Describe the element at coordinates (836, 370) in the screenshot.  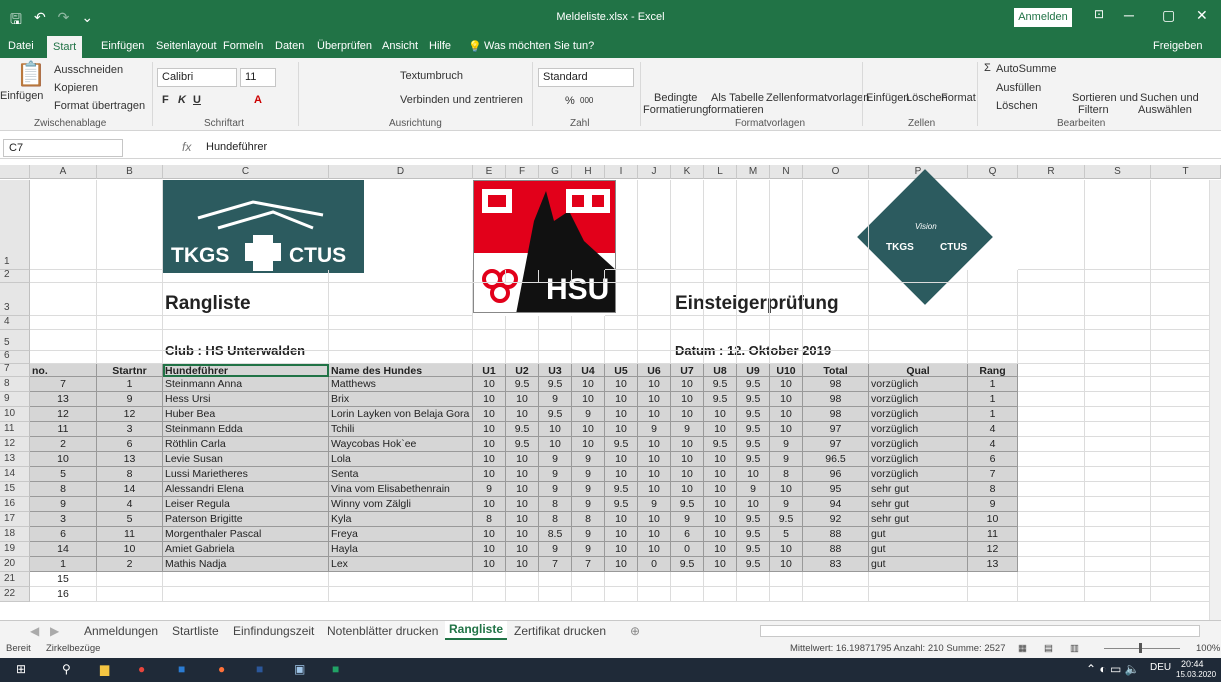
I see `table-header-cell: Total` at that location.